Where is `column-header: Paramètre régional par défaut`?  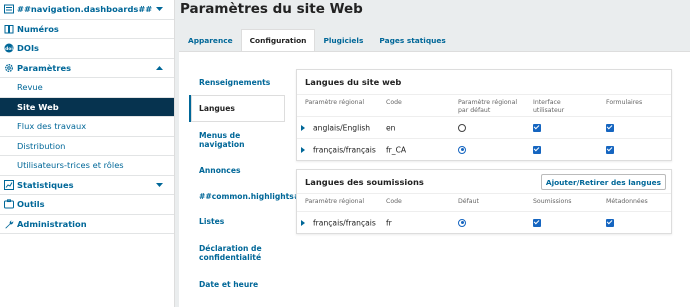
column-header: Paramètre régional par défaut is located at coordinates (488, 106).